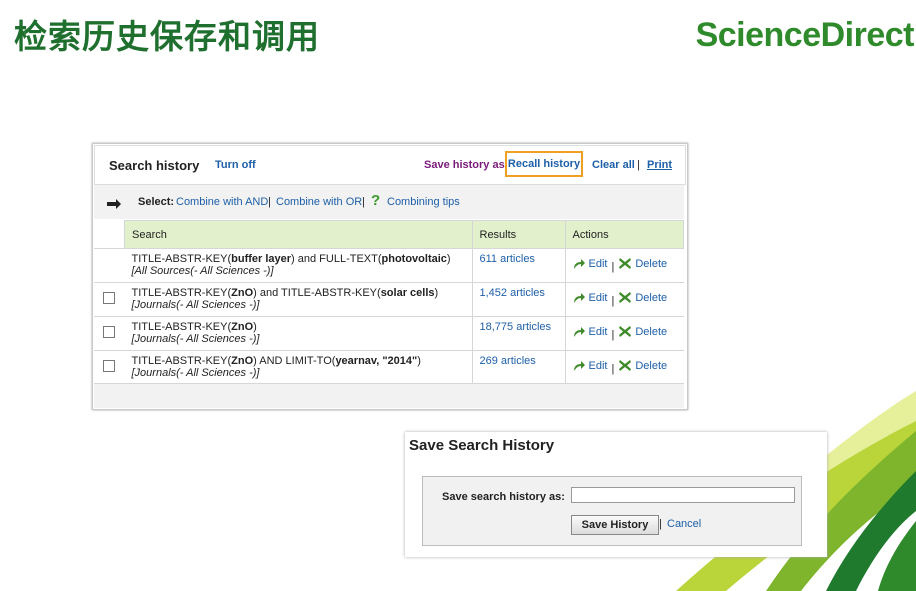  I want to click on query-term: solar cells, so click(407, 293).